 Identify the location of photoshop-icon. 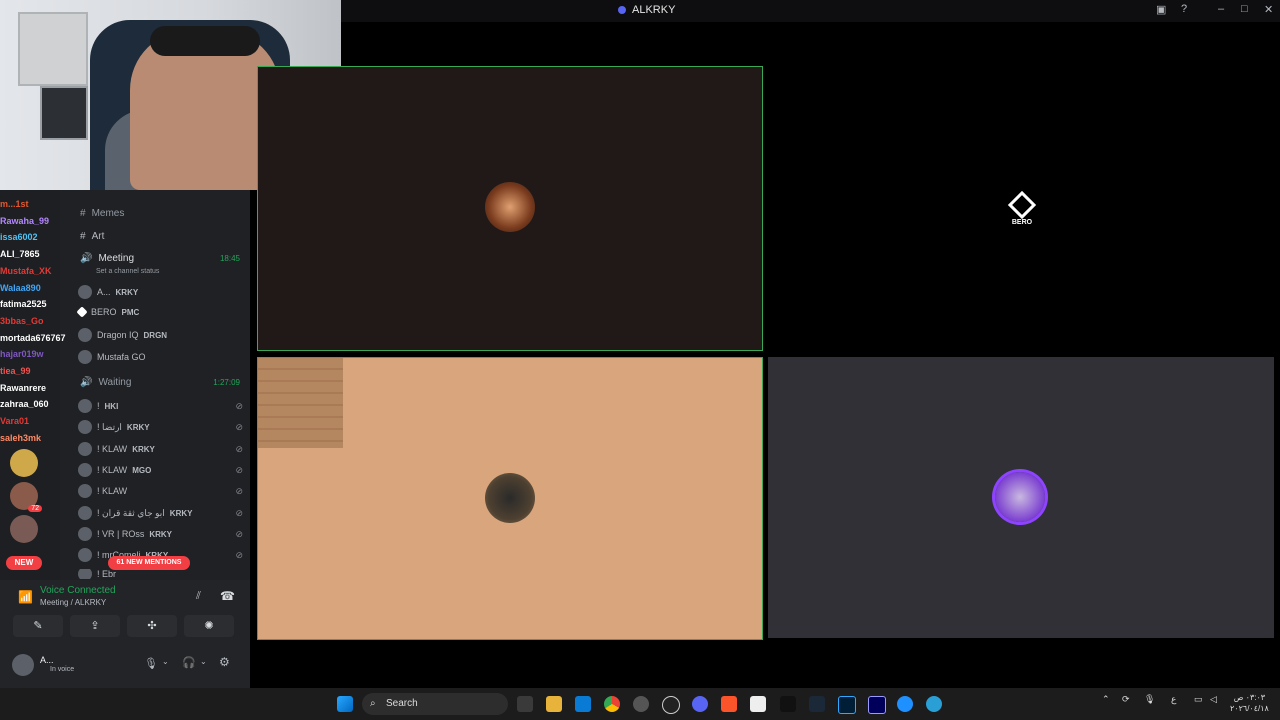
(847, 705).